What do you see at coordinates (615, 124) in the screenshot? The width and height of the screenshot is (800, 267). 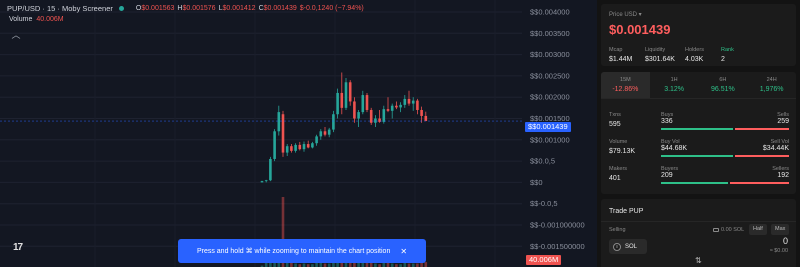 I see `row-value: 595` at bounding box center [615, 124].